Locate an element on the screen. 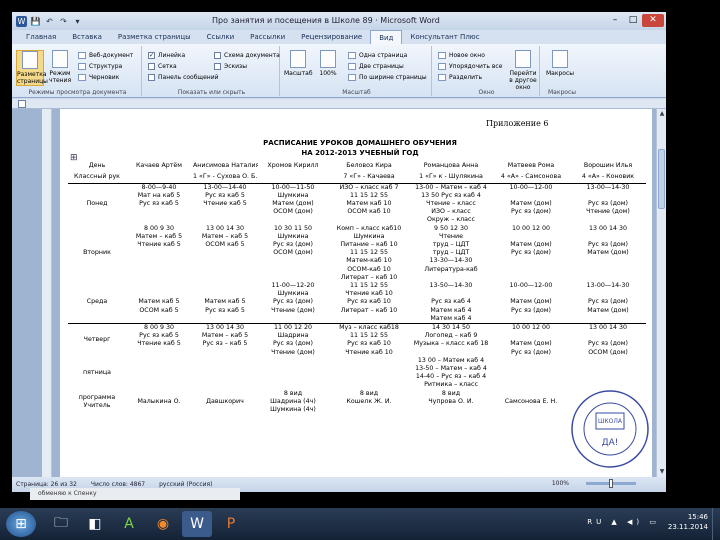  switch-window-button: Перейти в другое окно is located at coordinates (523, 70).